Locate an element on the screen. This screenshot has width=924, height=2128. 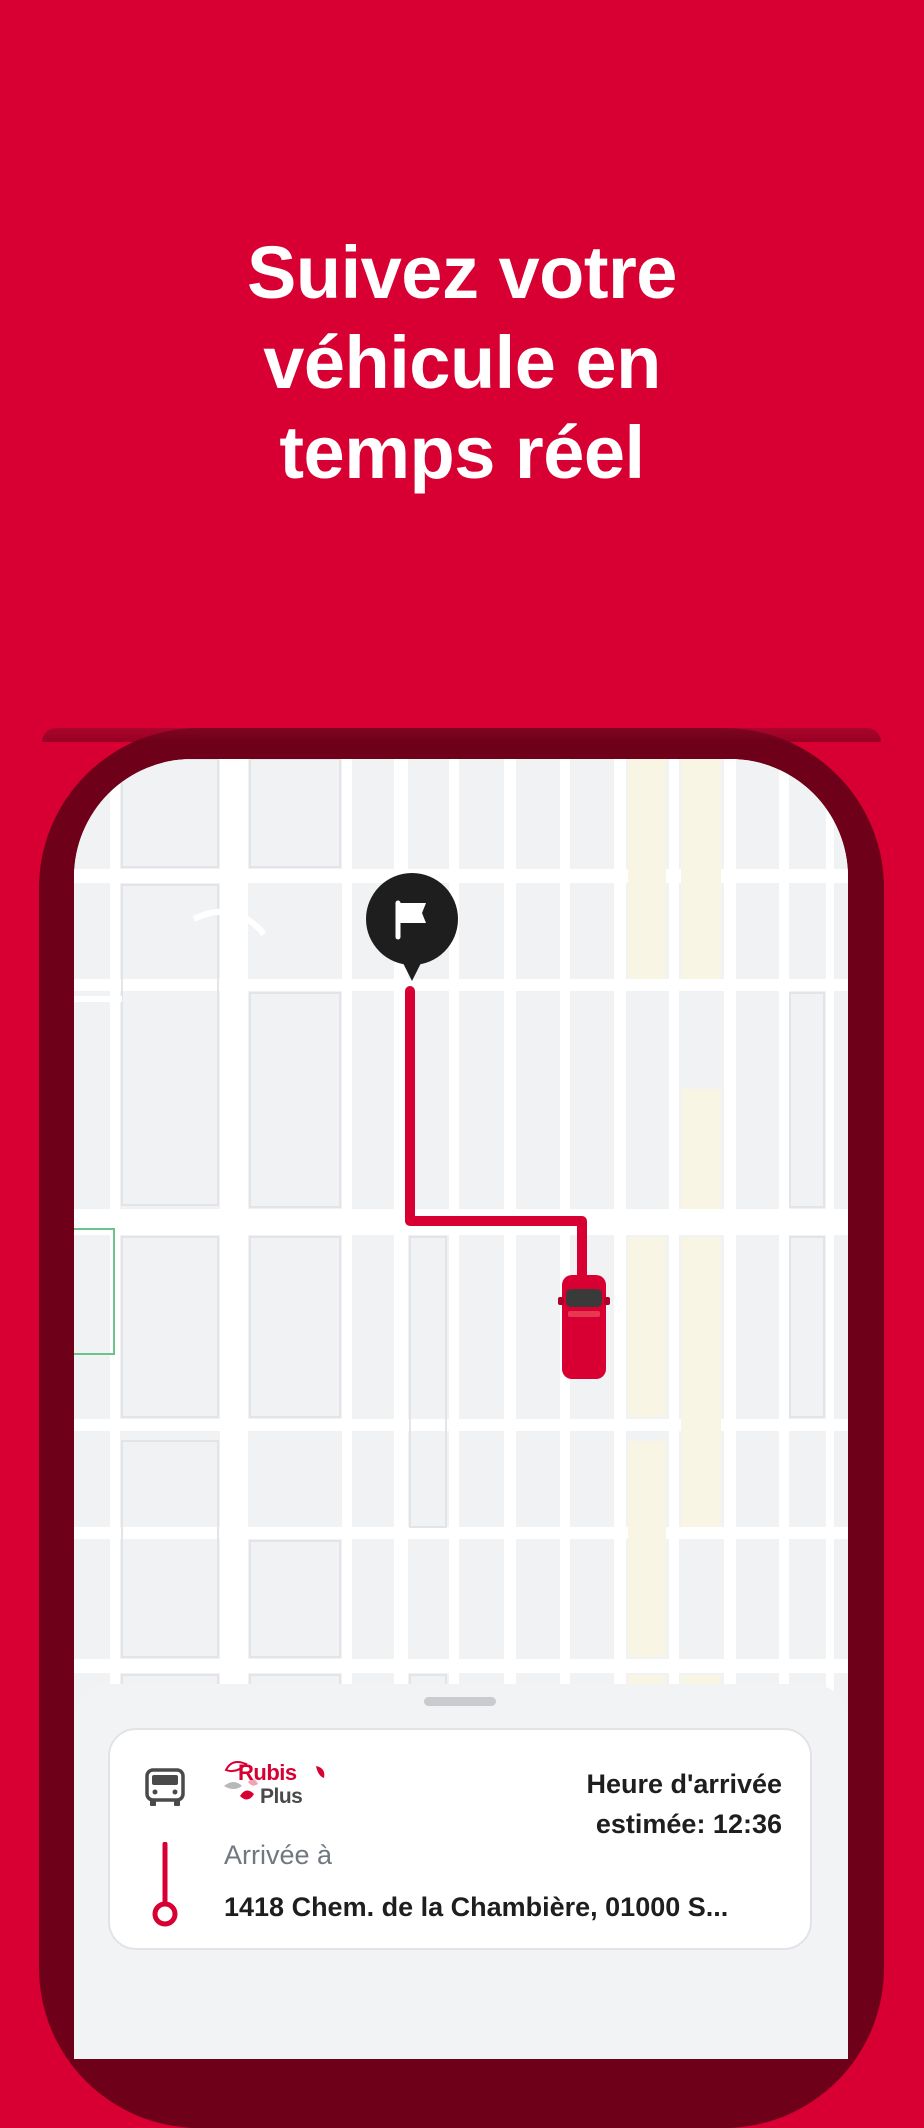
eta-block: Heure d'arrivée estimée: 12:36 is located at coordinates (684, 1804).